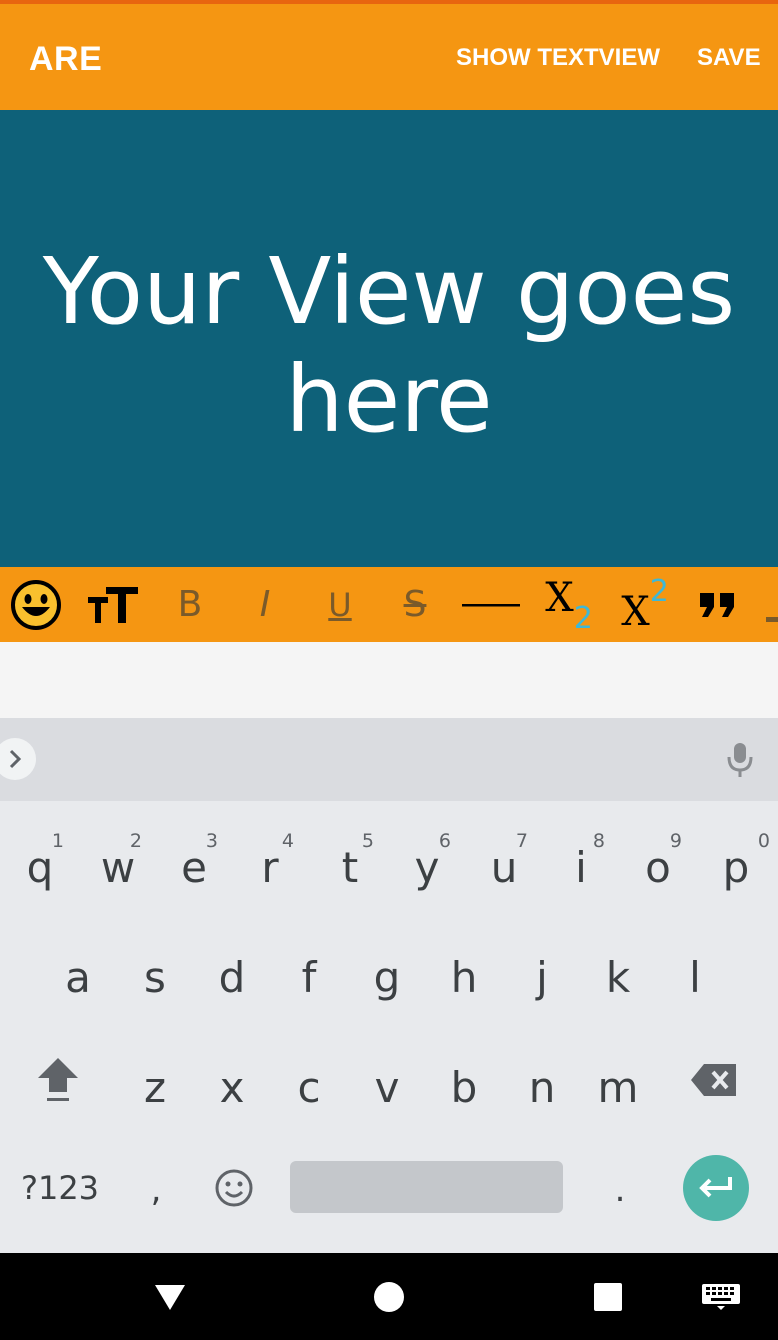 The width and height of the screenshot is (778, 1340). Describe the element at coordinates (718, 604) in the screenshot. I see `quote-icon` at that location.